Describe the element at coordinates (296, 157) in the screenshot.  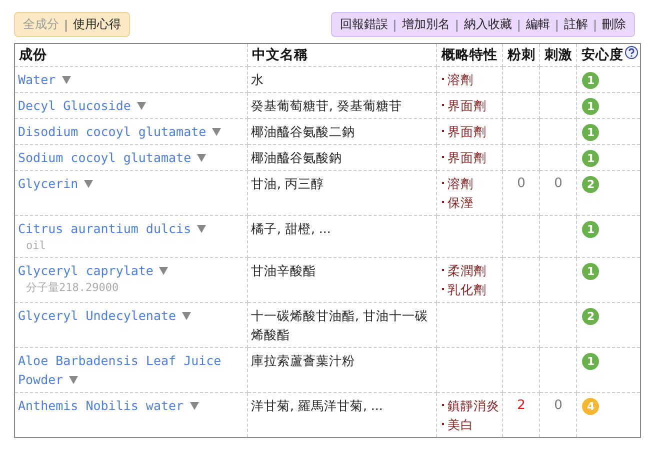
I see `chinese-name: 椰油醯谷氨酸鈉` at that location.